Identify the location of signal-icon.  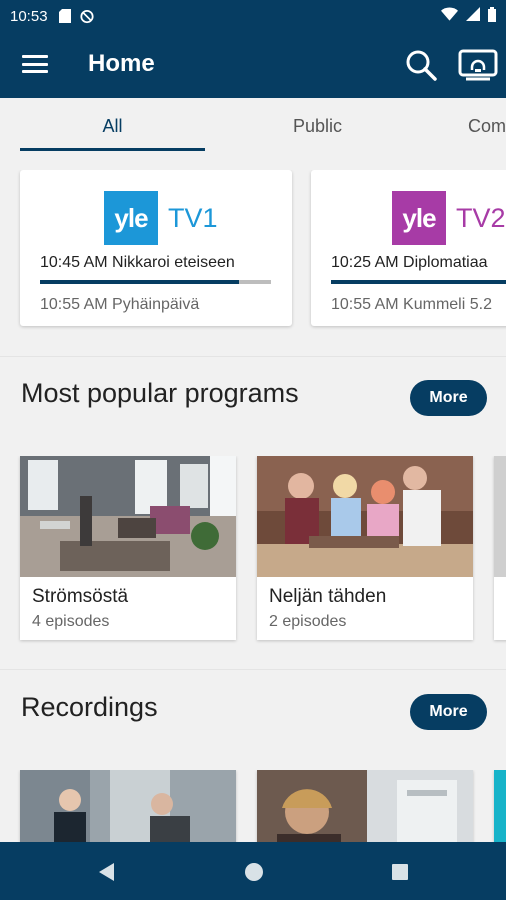
(473, 16).